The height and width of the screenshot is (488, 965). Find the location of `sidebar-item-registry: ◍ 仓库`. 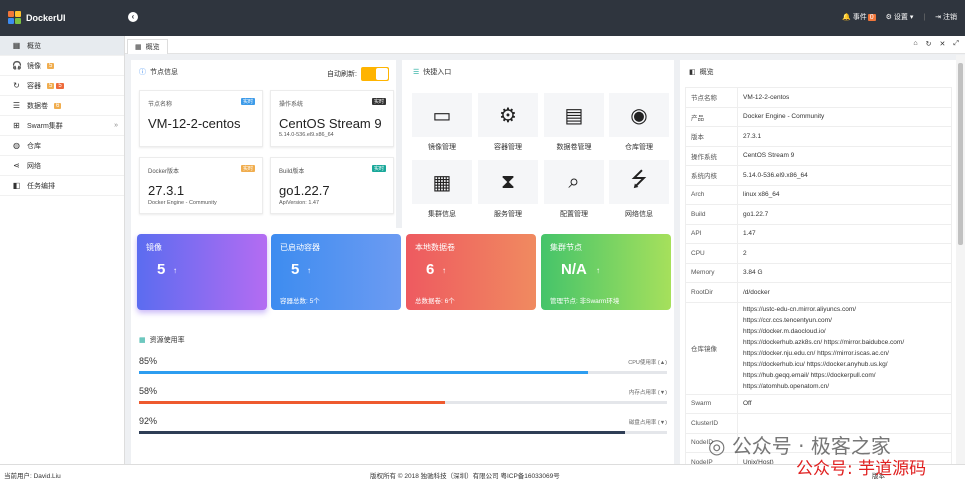

sidebar-item-registry: ◍ 仓库 is located at coordinates (62, 146).